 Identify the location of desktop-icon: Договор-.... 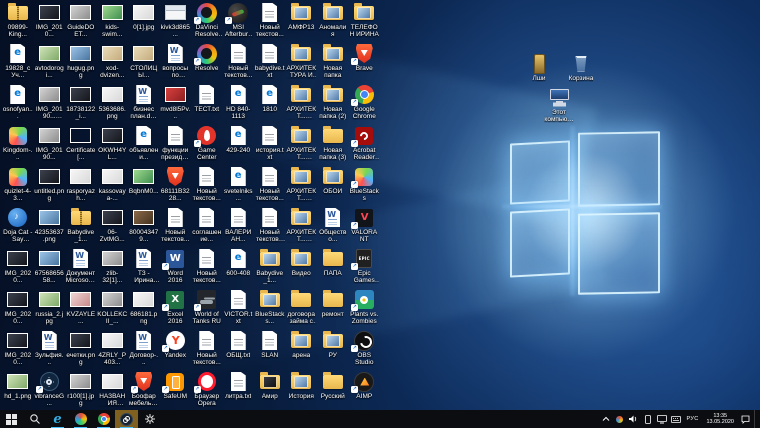
(144, 349).